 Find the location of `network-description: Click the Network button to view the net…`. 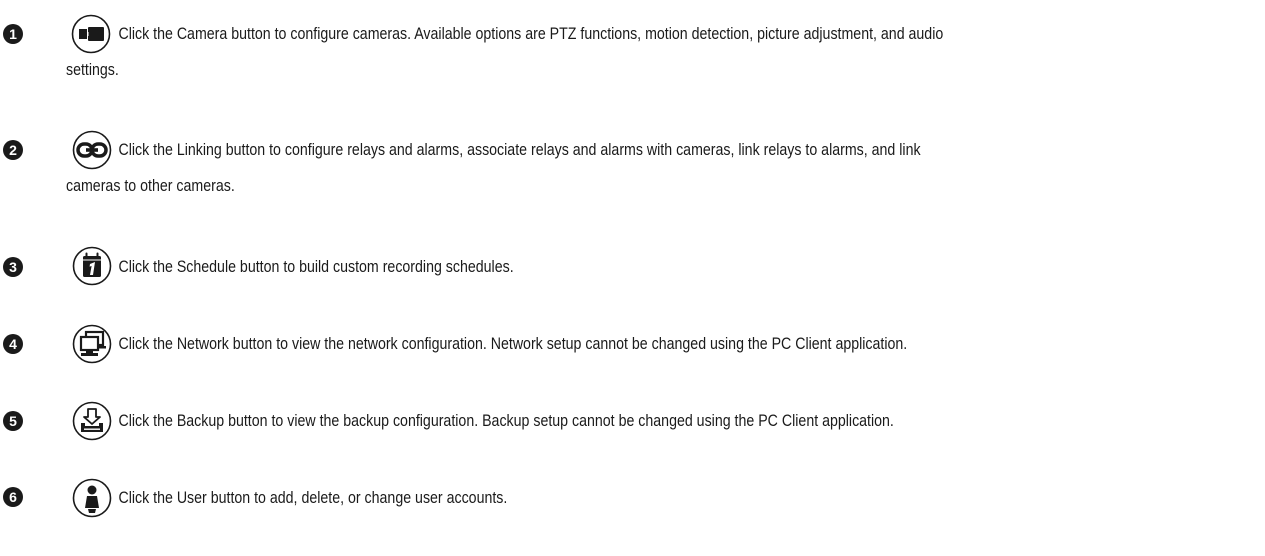

network-description: Click the Network button to view the net… is located at coordinates (513, 344).